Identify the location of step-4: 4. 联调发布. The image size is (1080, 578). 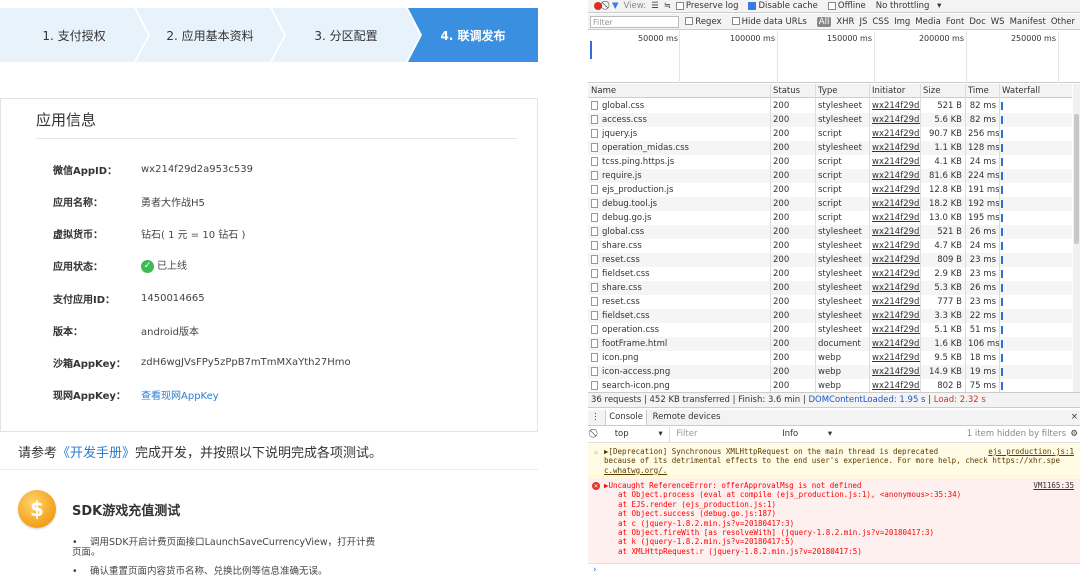
(473, 35).